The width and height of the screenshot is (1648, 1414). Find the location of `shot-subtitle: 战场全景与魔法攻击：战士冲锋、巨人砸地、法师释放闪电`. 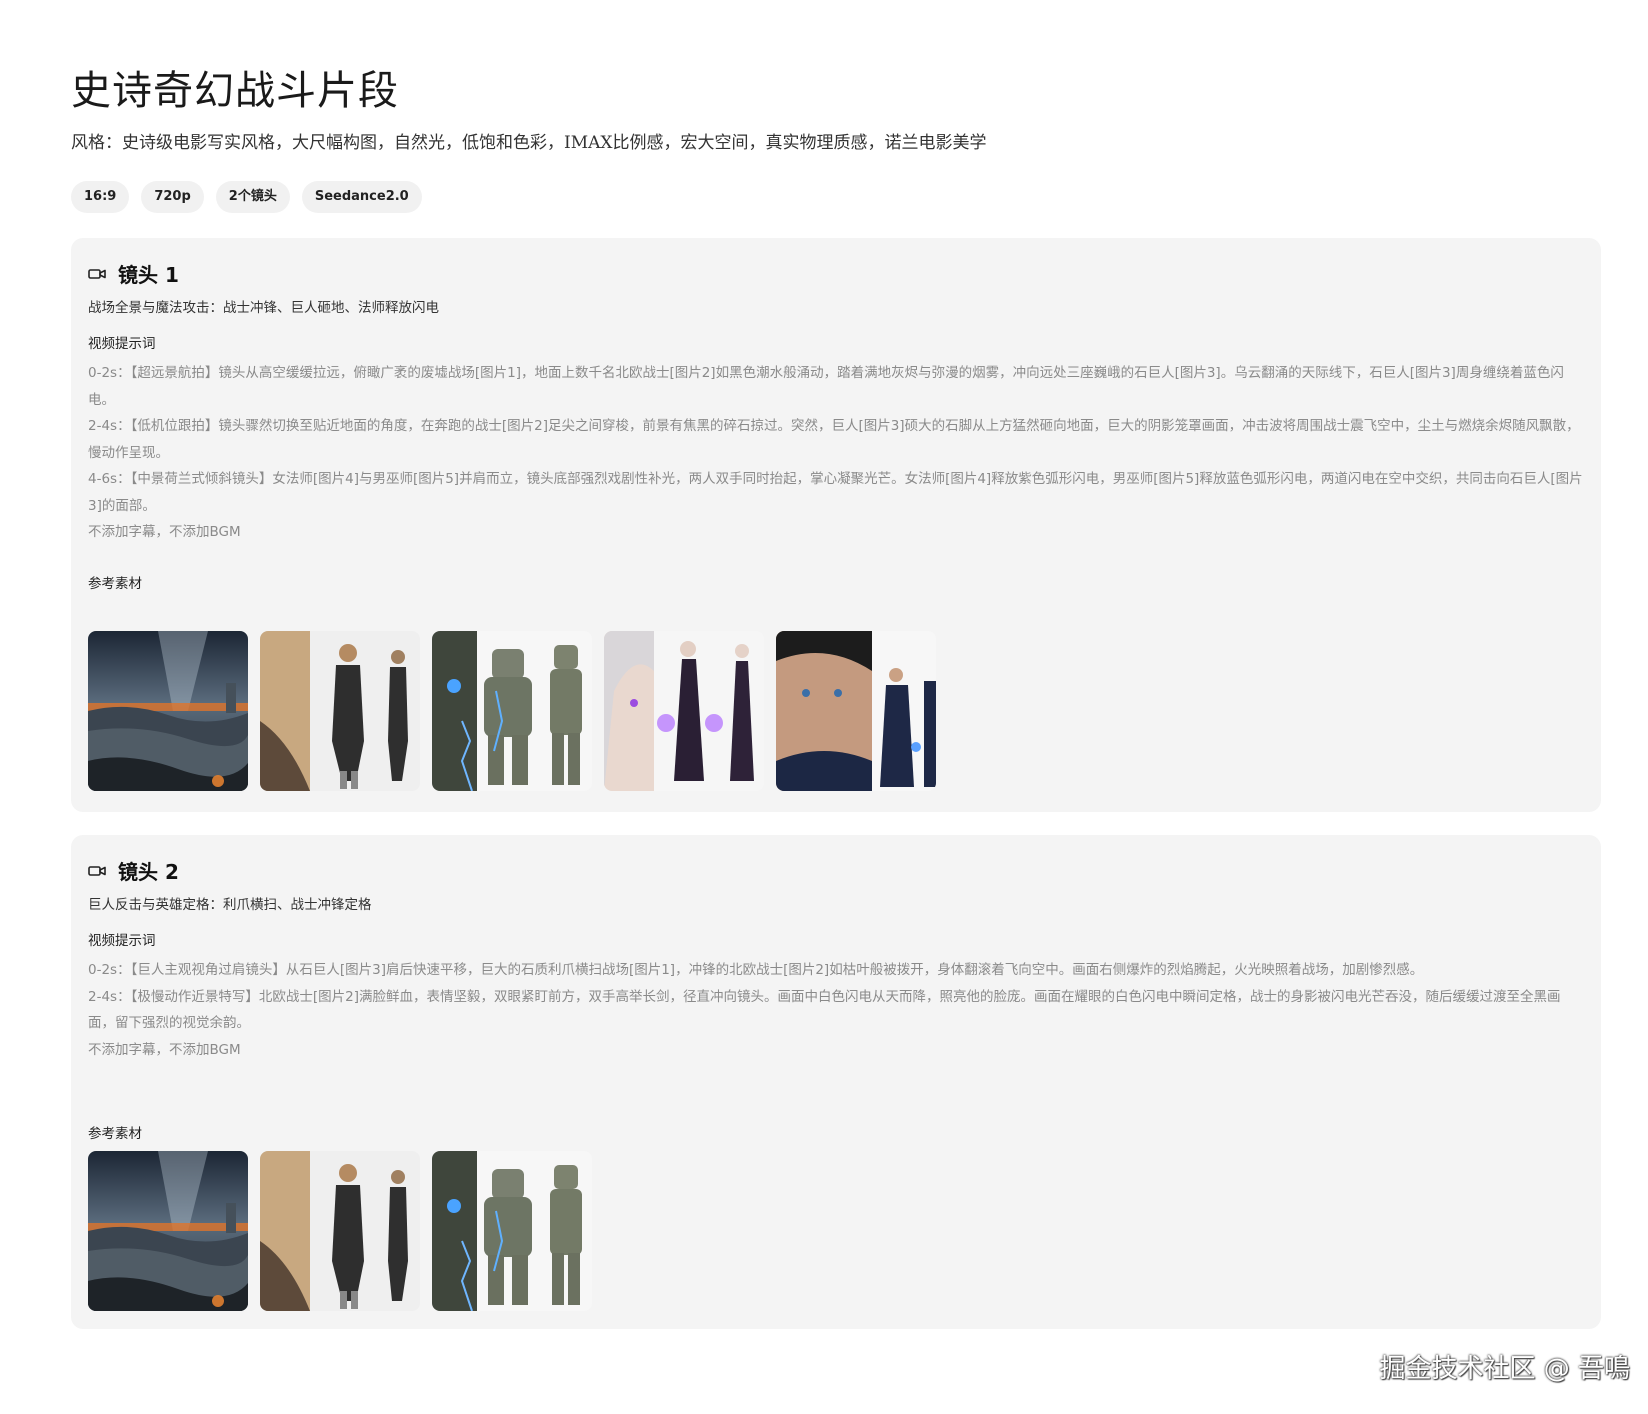

shot-subtitle: 战场全景与魔法攻击：战士冲锋、巨人砸地、法师释放闪电 is located at coordinates (263, 308).